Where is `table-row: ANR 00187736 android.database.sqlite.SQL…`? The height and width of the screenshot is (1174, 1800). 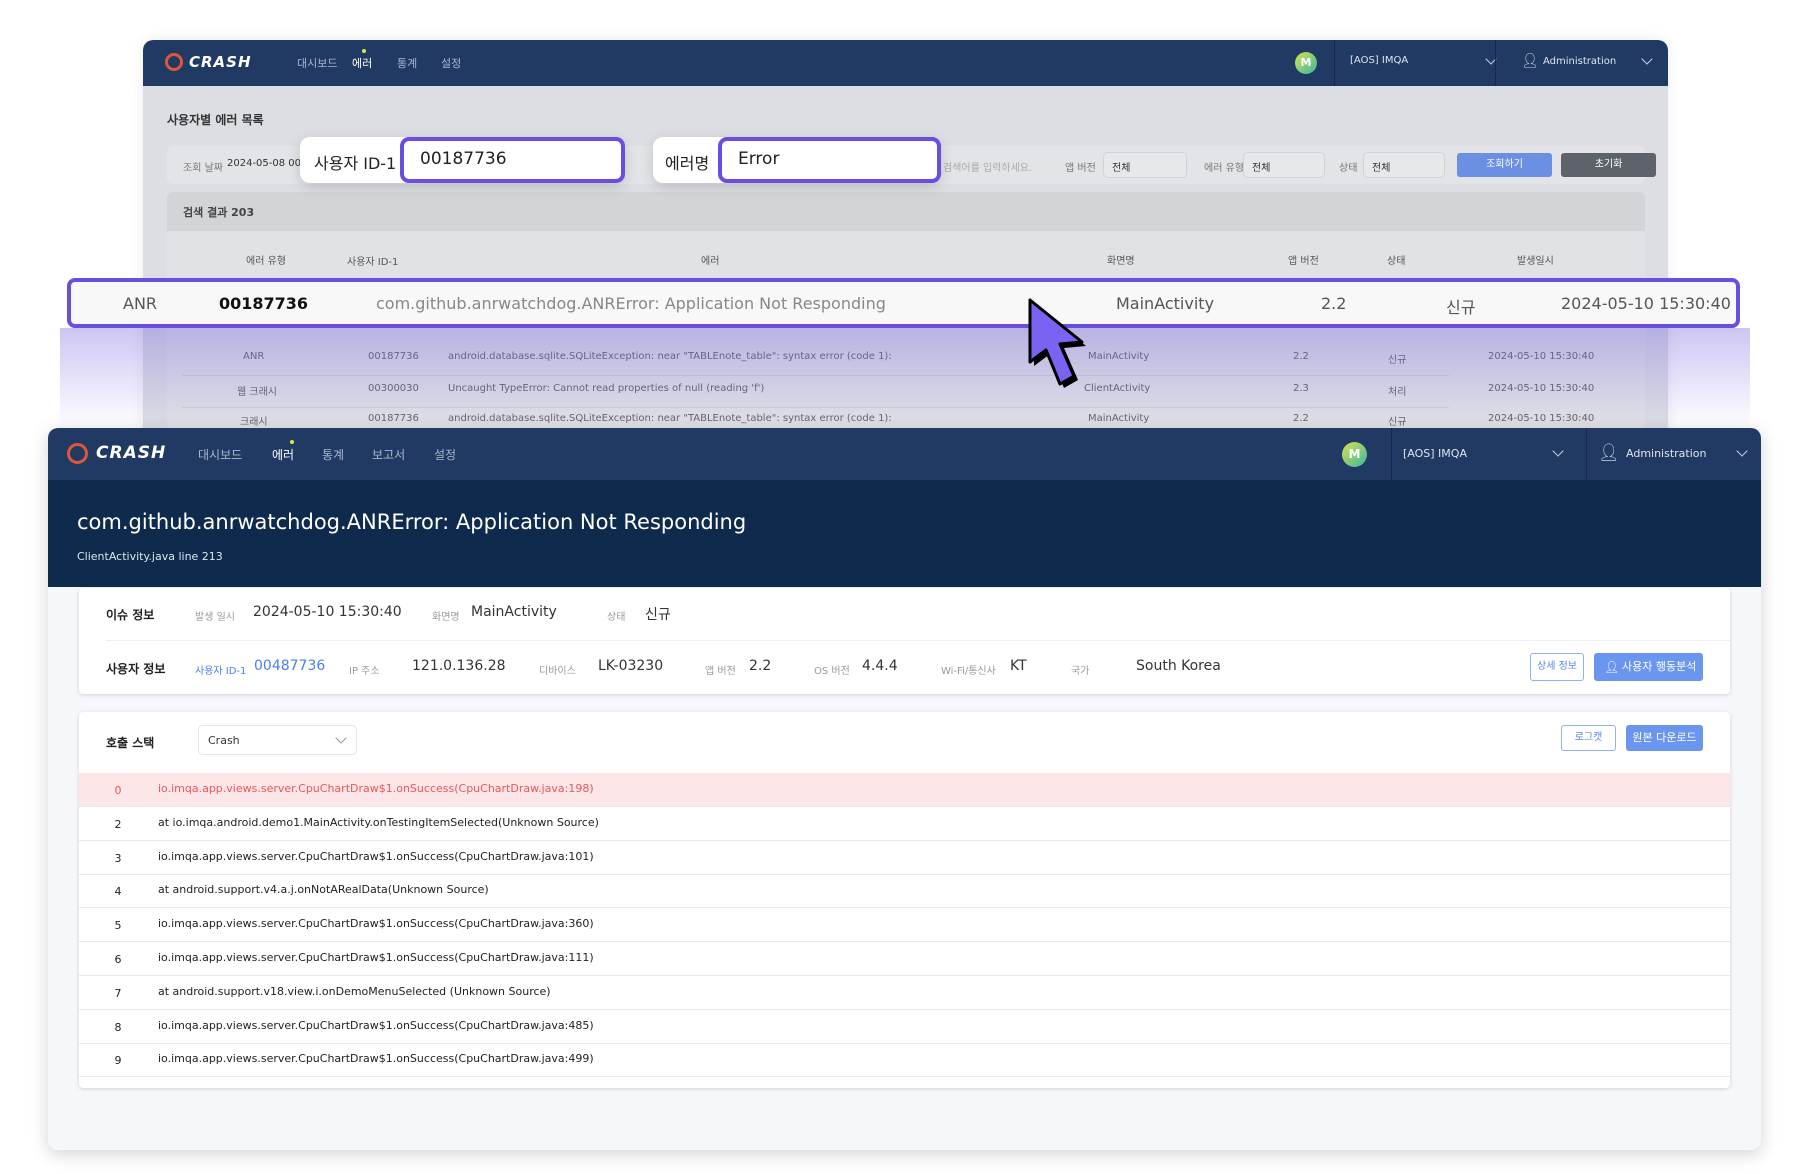
table-row: ANR 00187736 android.database.sqlite.SQL… is located at coordinates (888, 360).